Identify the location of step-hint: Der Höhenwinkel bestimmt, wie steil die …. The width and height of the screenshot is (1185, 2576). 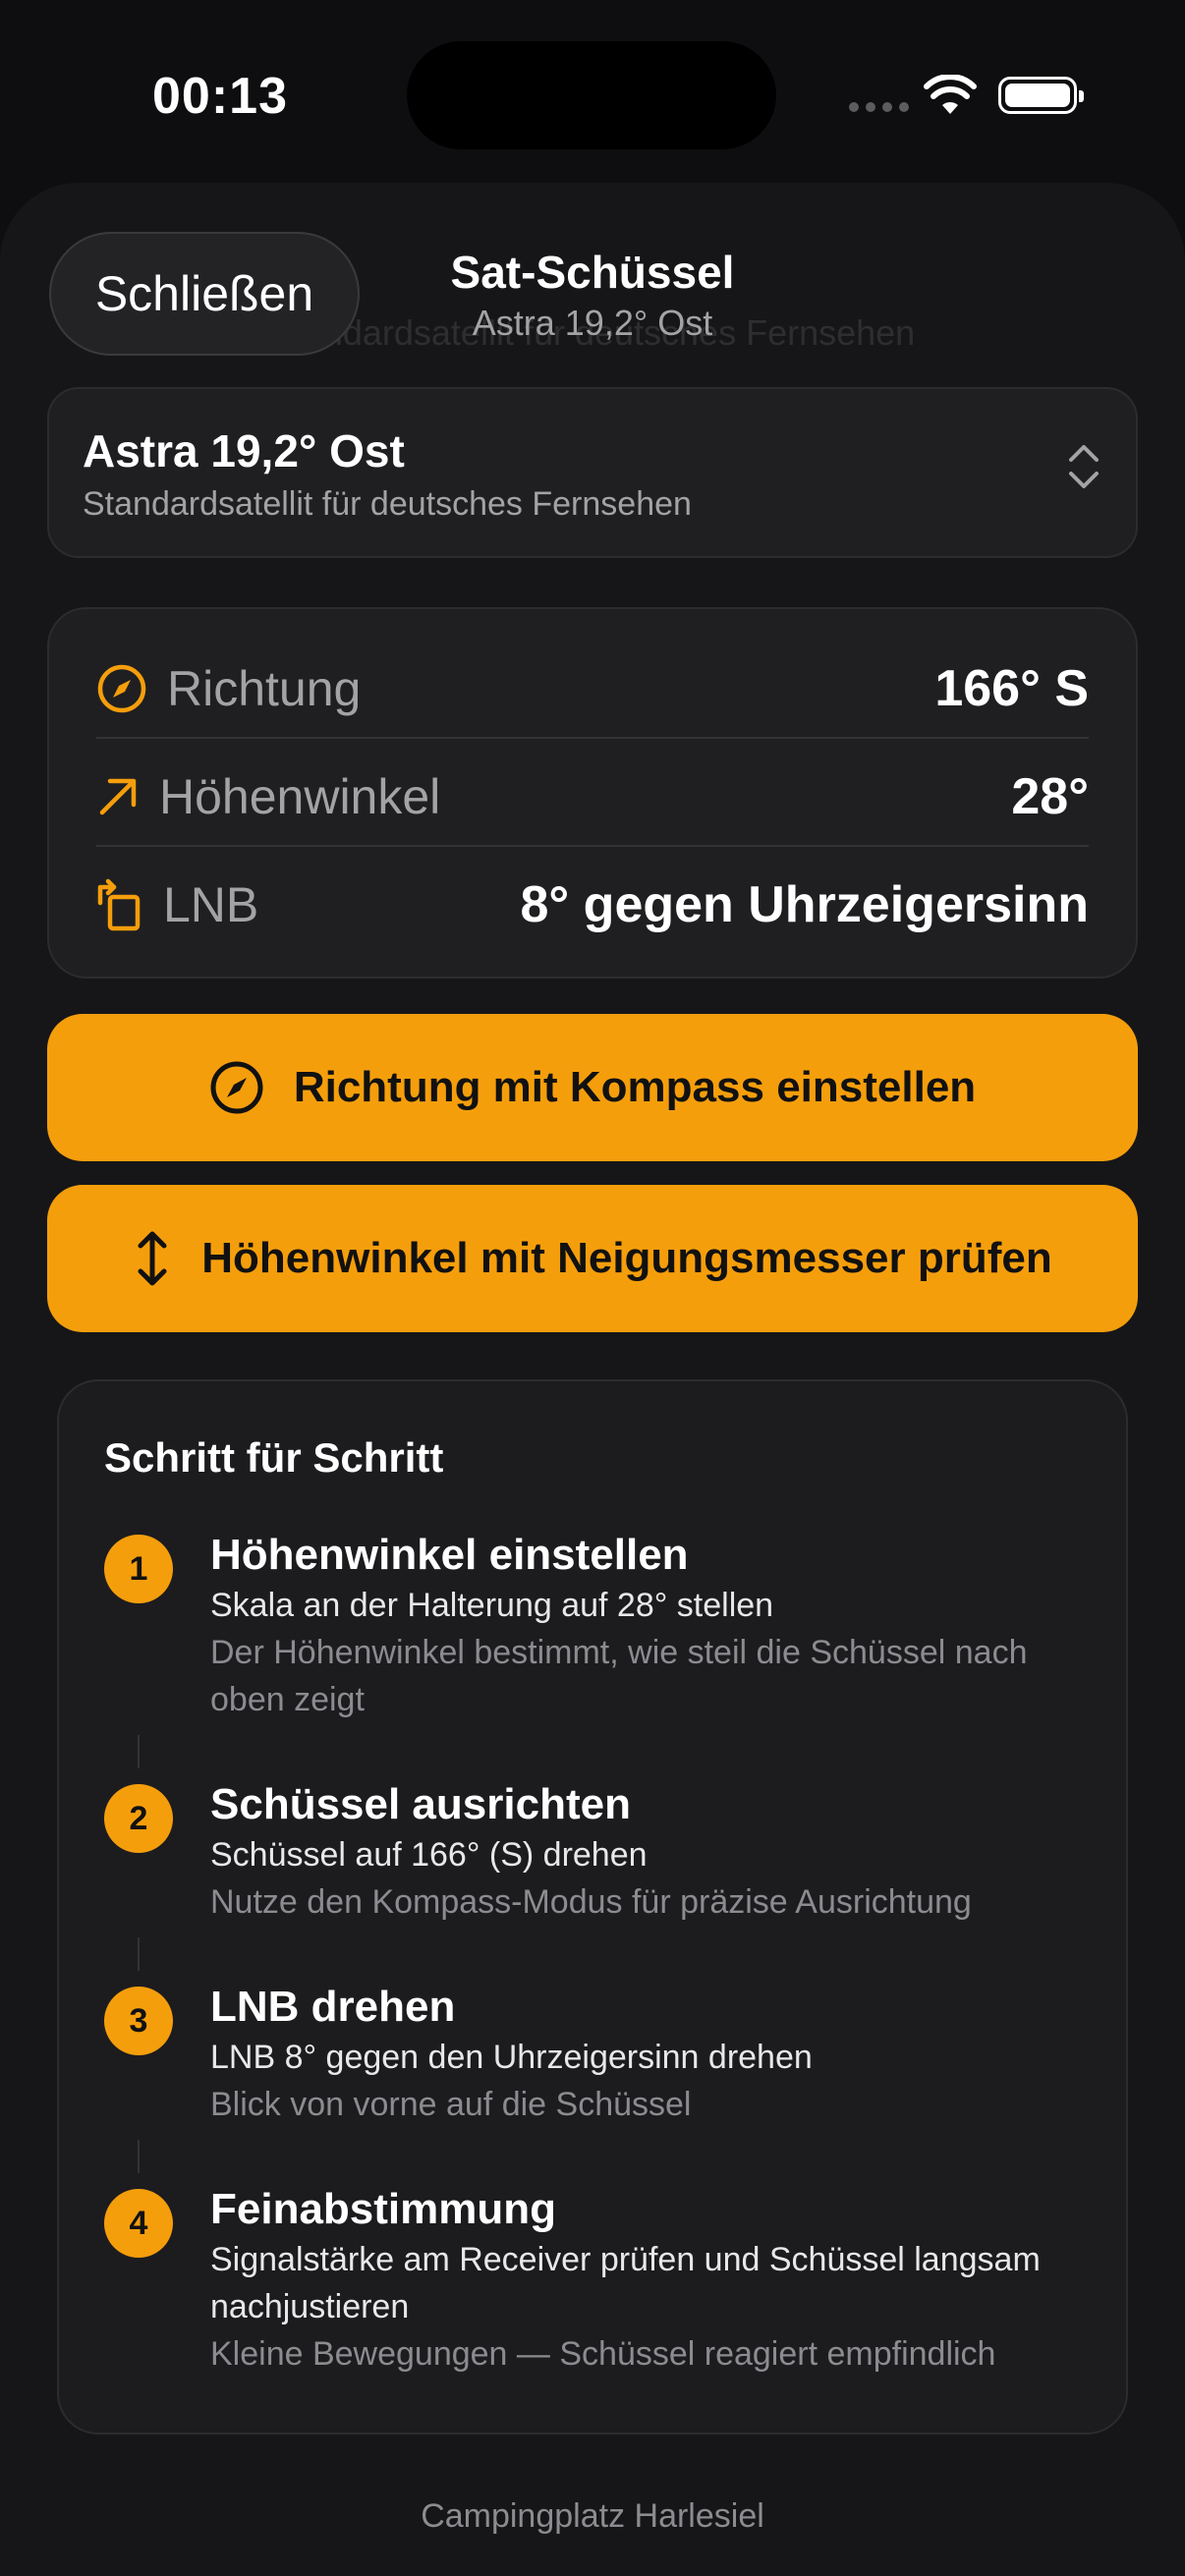
(619, 1676).